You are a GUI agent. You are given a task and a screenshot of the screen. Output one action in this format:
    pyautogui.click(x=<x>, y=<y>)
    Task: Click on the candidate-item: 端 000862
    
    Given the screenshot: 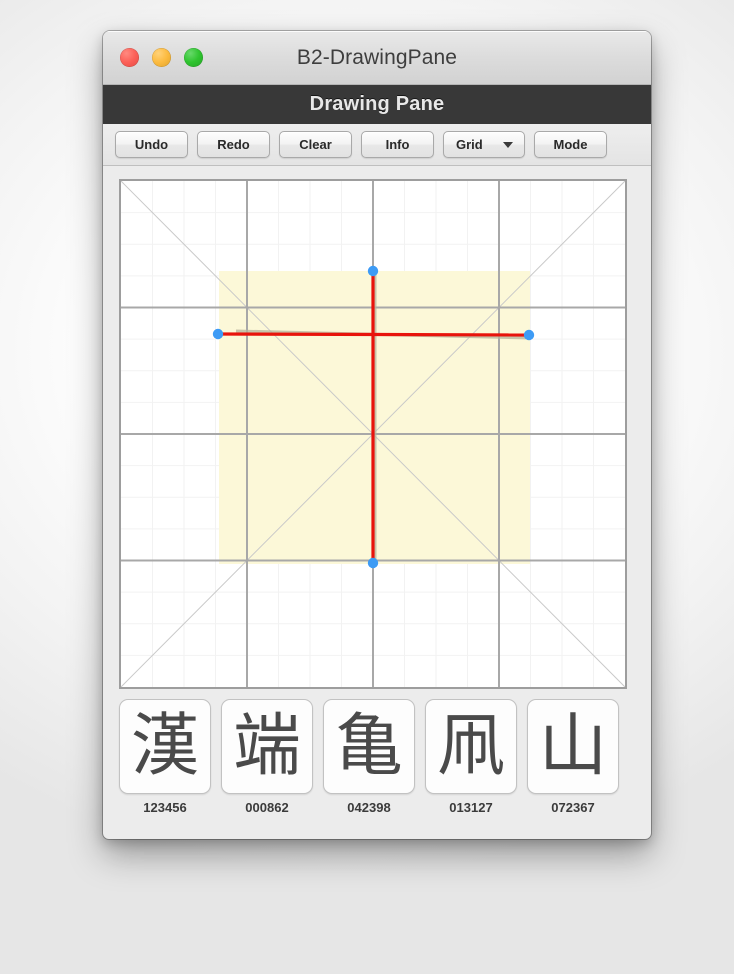 What is the action you would take?
    pyautogui.click(x=267, y=757)
    